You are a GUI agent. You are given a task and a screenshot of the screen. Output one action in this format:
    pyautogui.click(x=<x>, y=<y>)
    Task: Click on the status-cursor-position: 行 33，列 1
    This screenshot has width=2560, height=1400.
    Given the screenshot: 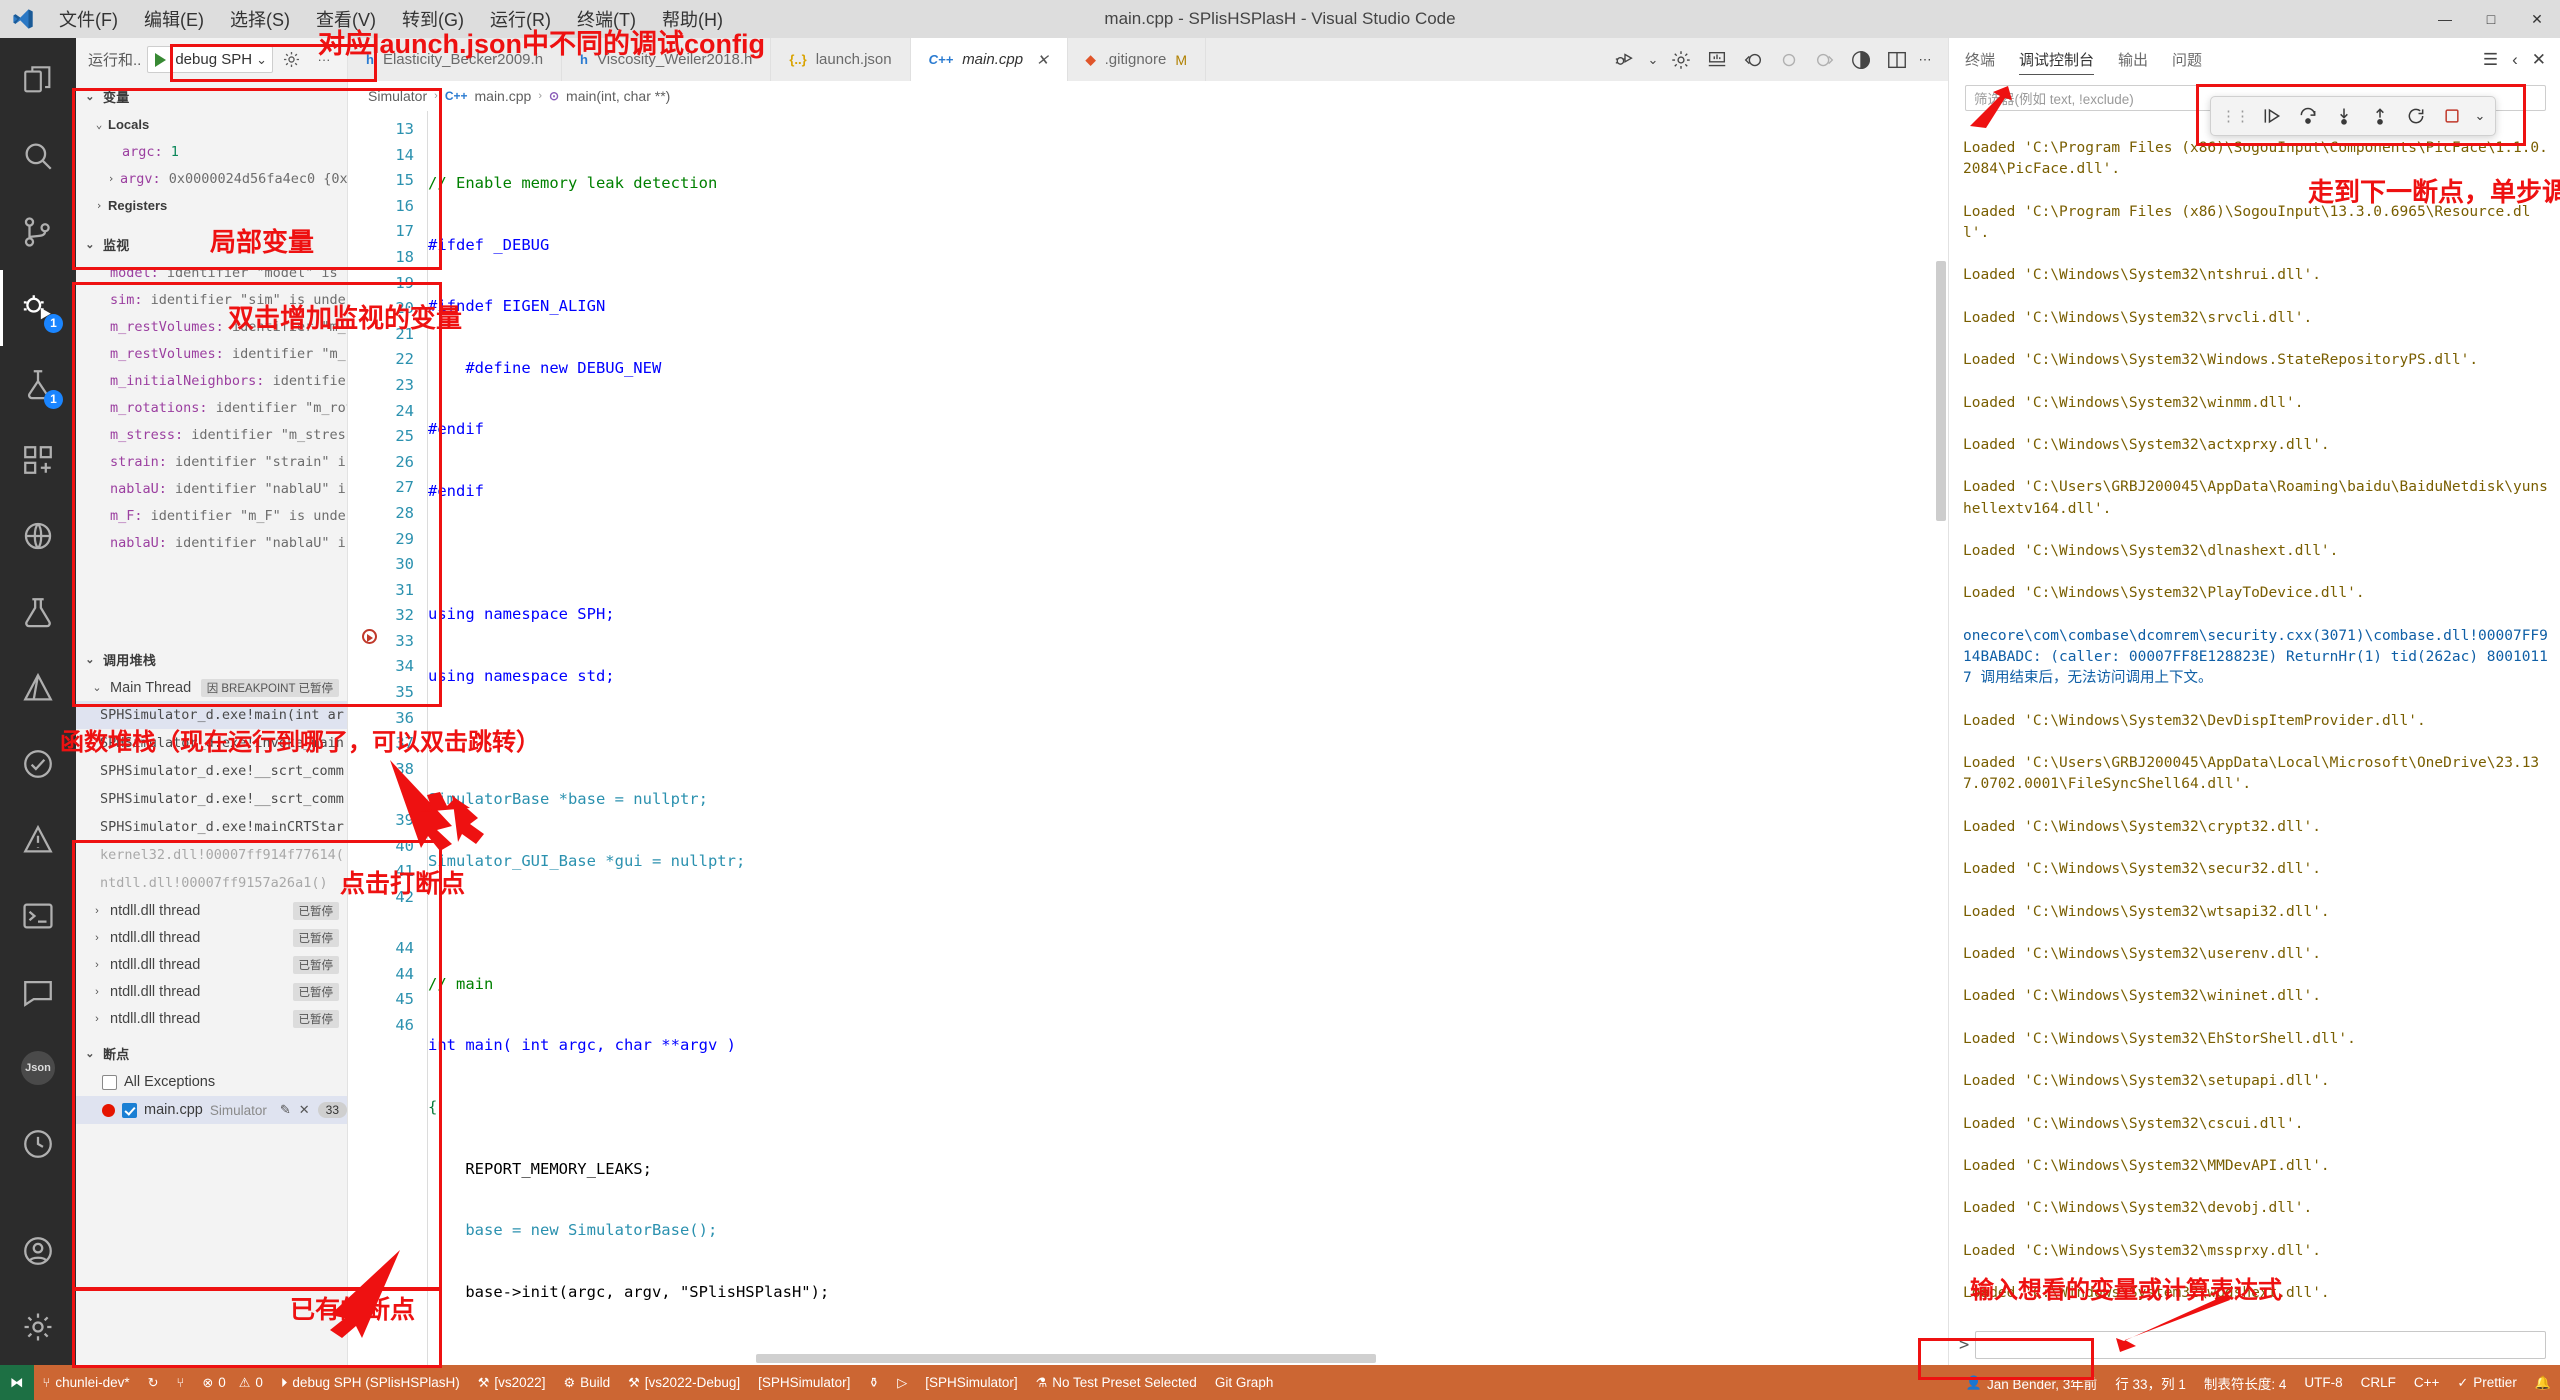 What is the action you would take?
    pyautogui.click(x=2150, y=1382)
    